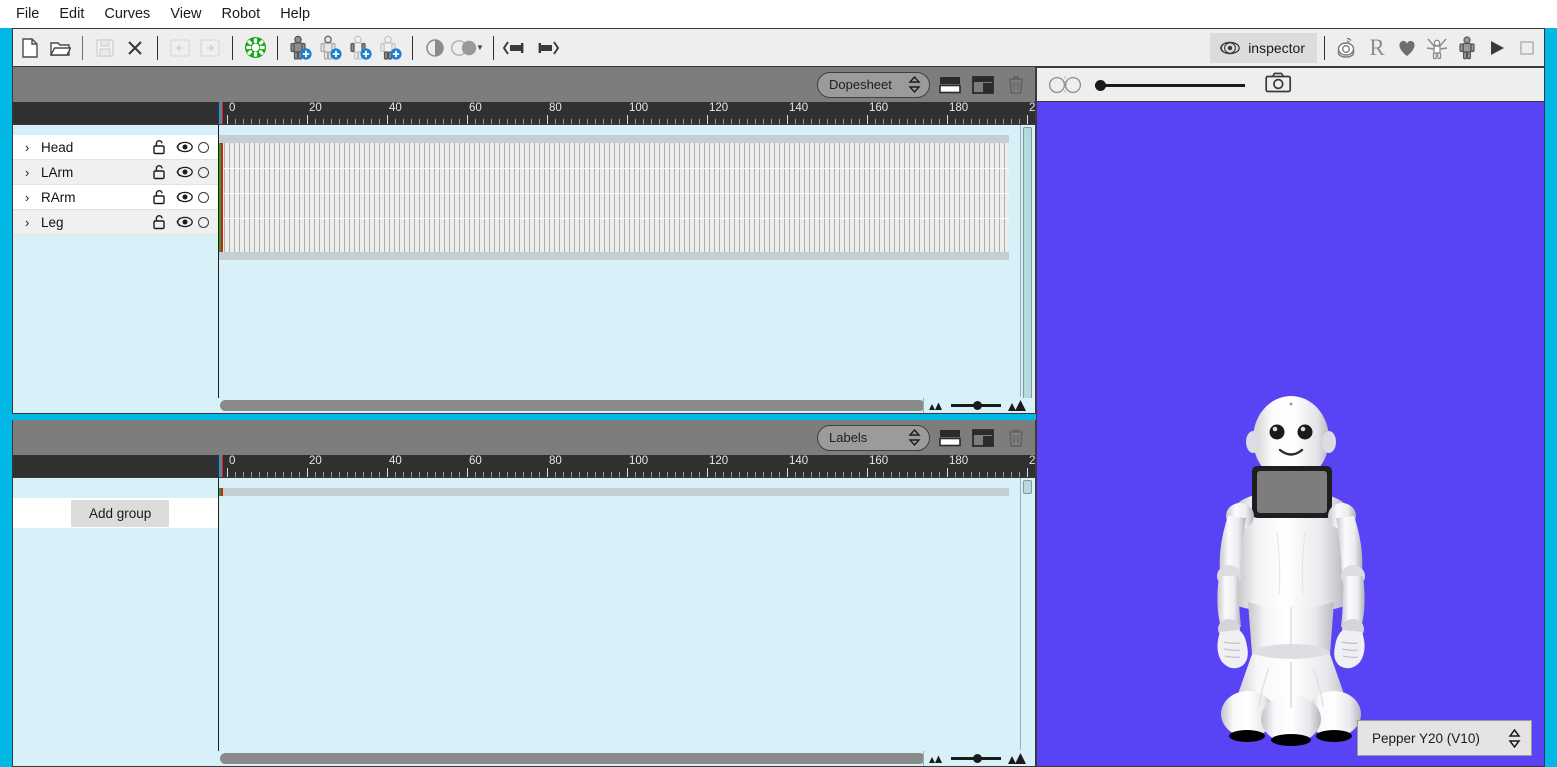 The width and height of the screenshot is (1557, 767). I want to click on menu-curves: Curves, so click(127, 14).